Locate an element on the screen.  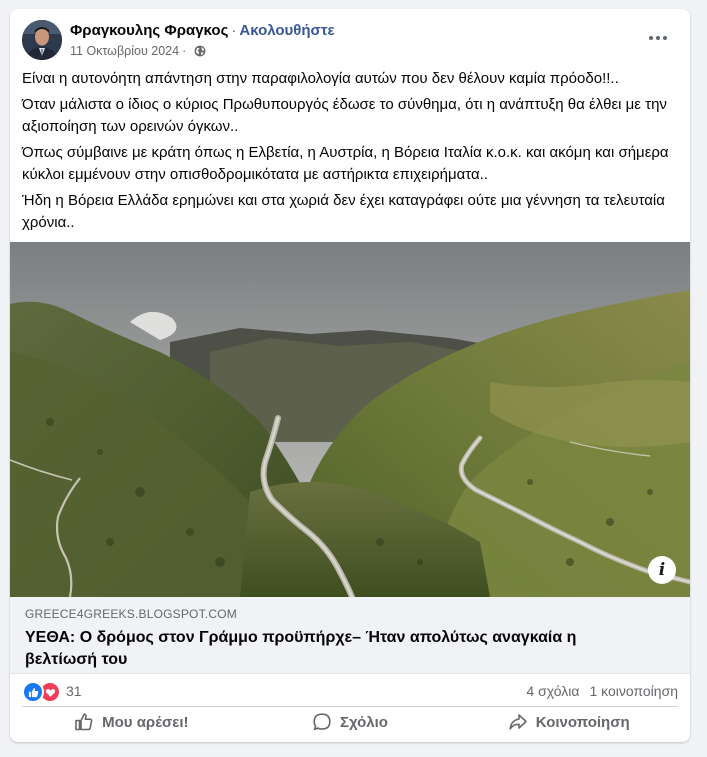
avatar-image is located at coordinates (42, 40).